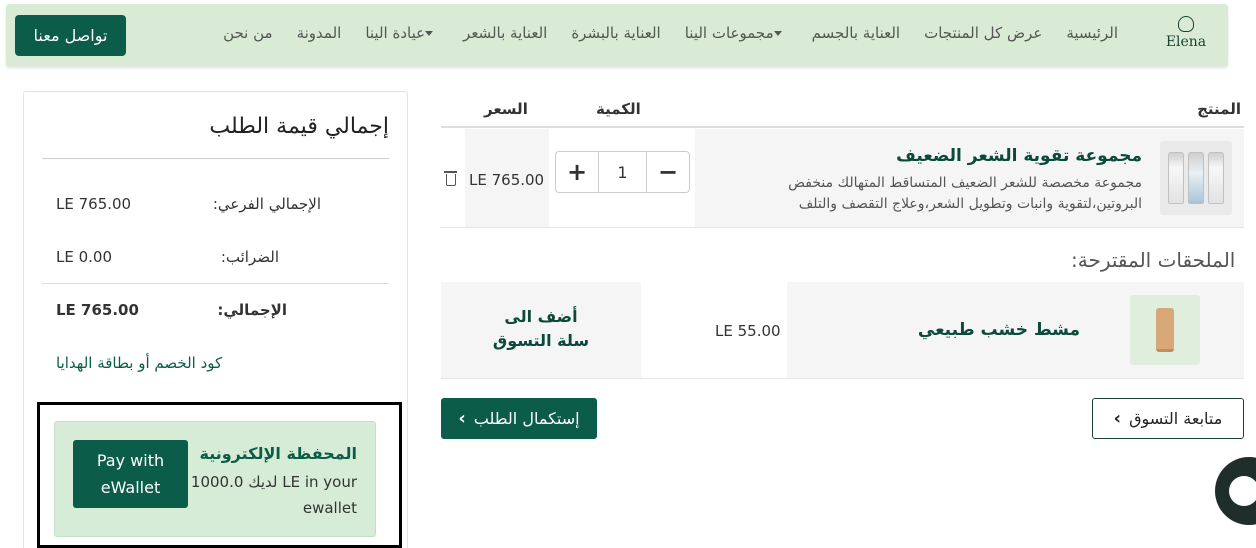 This screenshot has width=1256, height=548. What do you see at coordinates (97, 310) in the screenshot?
I see `total-value: LE 765.00` at bounding box center [97, 310].